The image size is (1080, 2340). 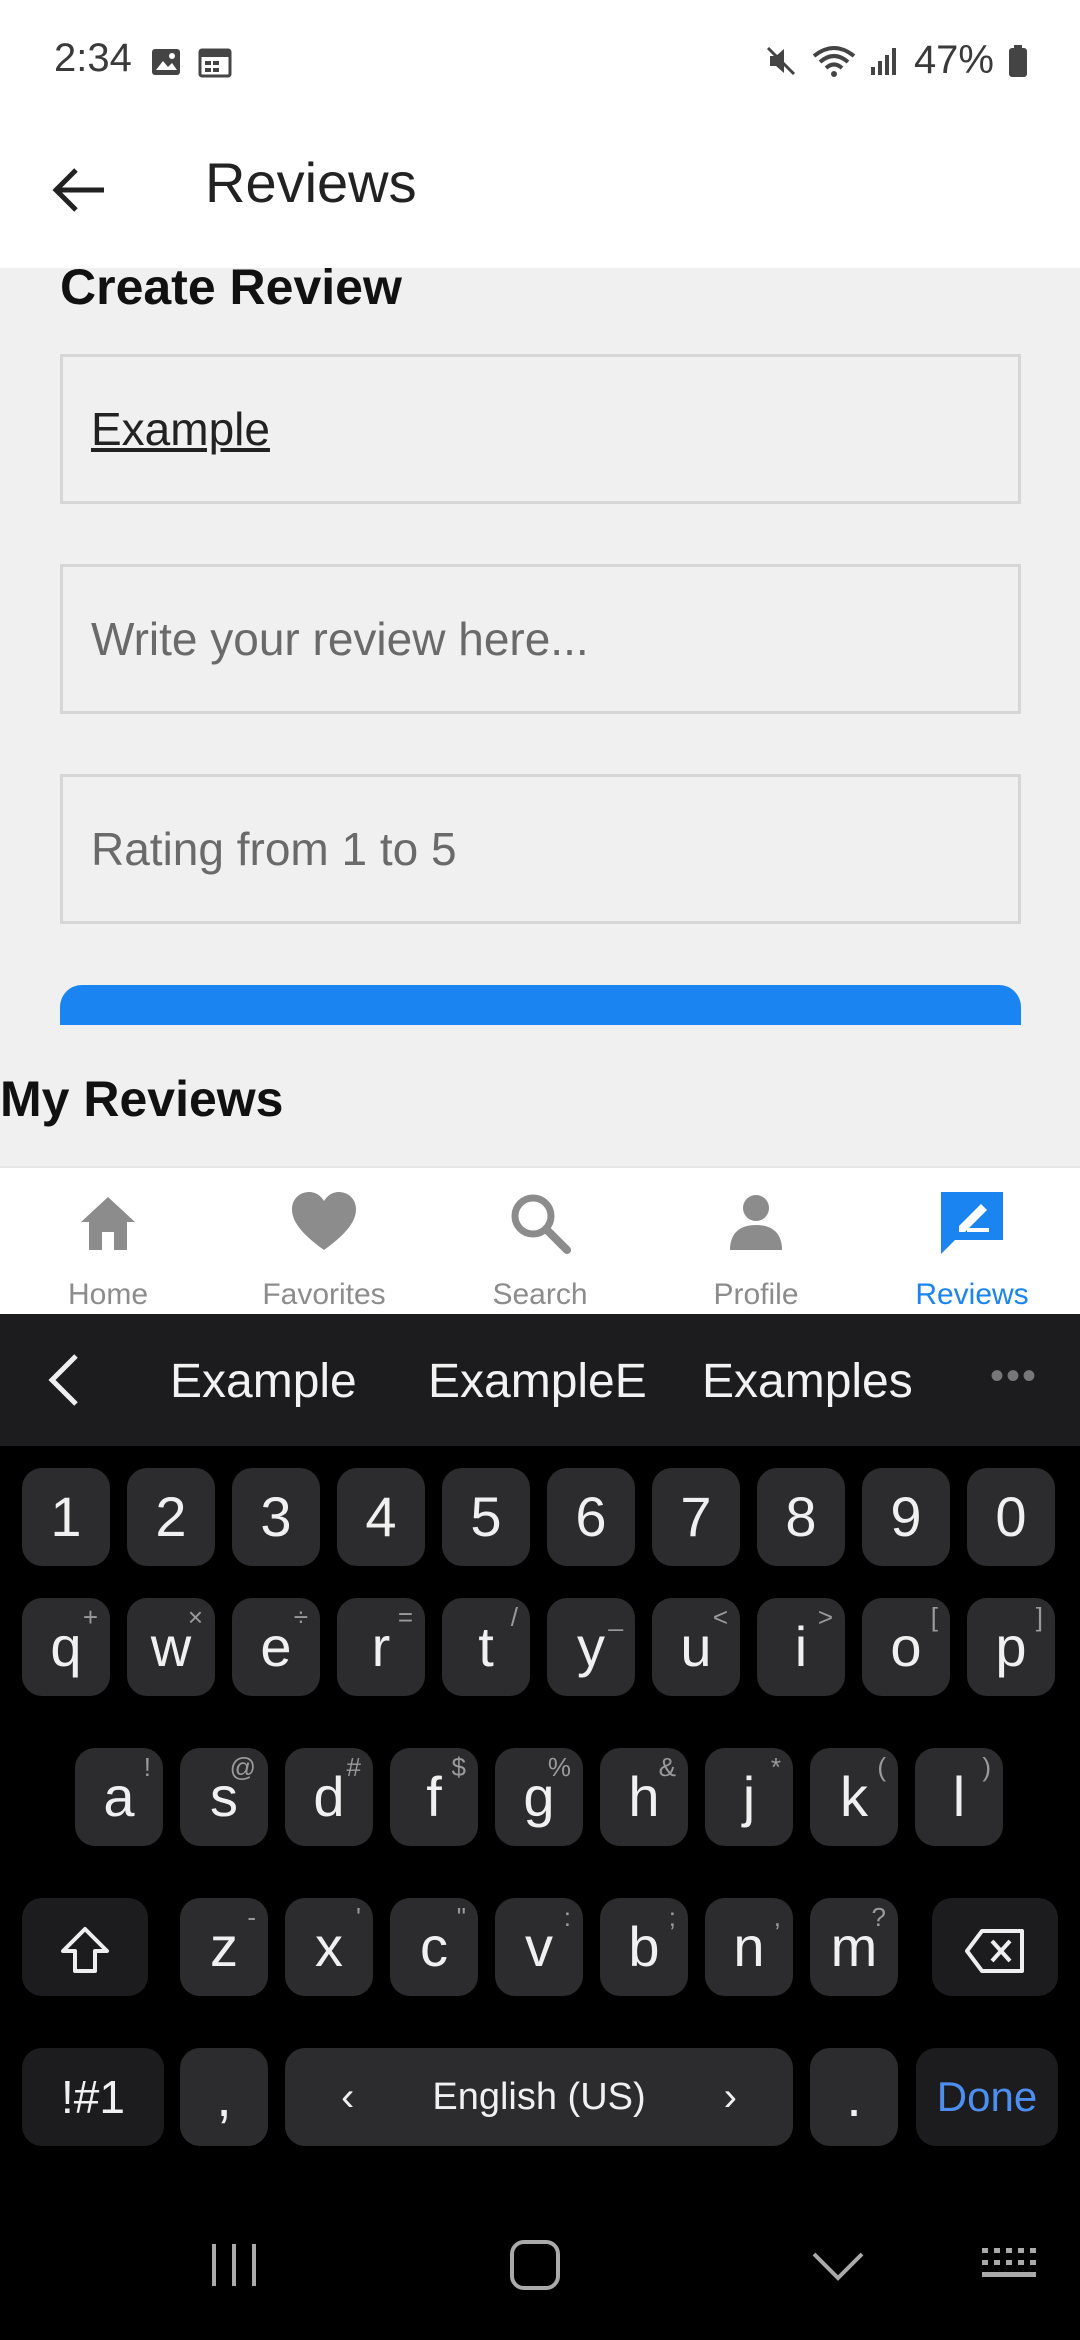 What do you see at coordinates (972, 1241) in the screenshot?
I see `nav-item-reviews: Reviews` at bounding box center [972, 1241].